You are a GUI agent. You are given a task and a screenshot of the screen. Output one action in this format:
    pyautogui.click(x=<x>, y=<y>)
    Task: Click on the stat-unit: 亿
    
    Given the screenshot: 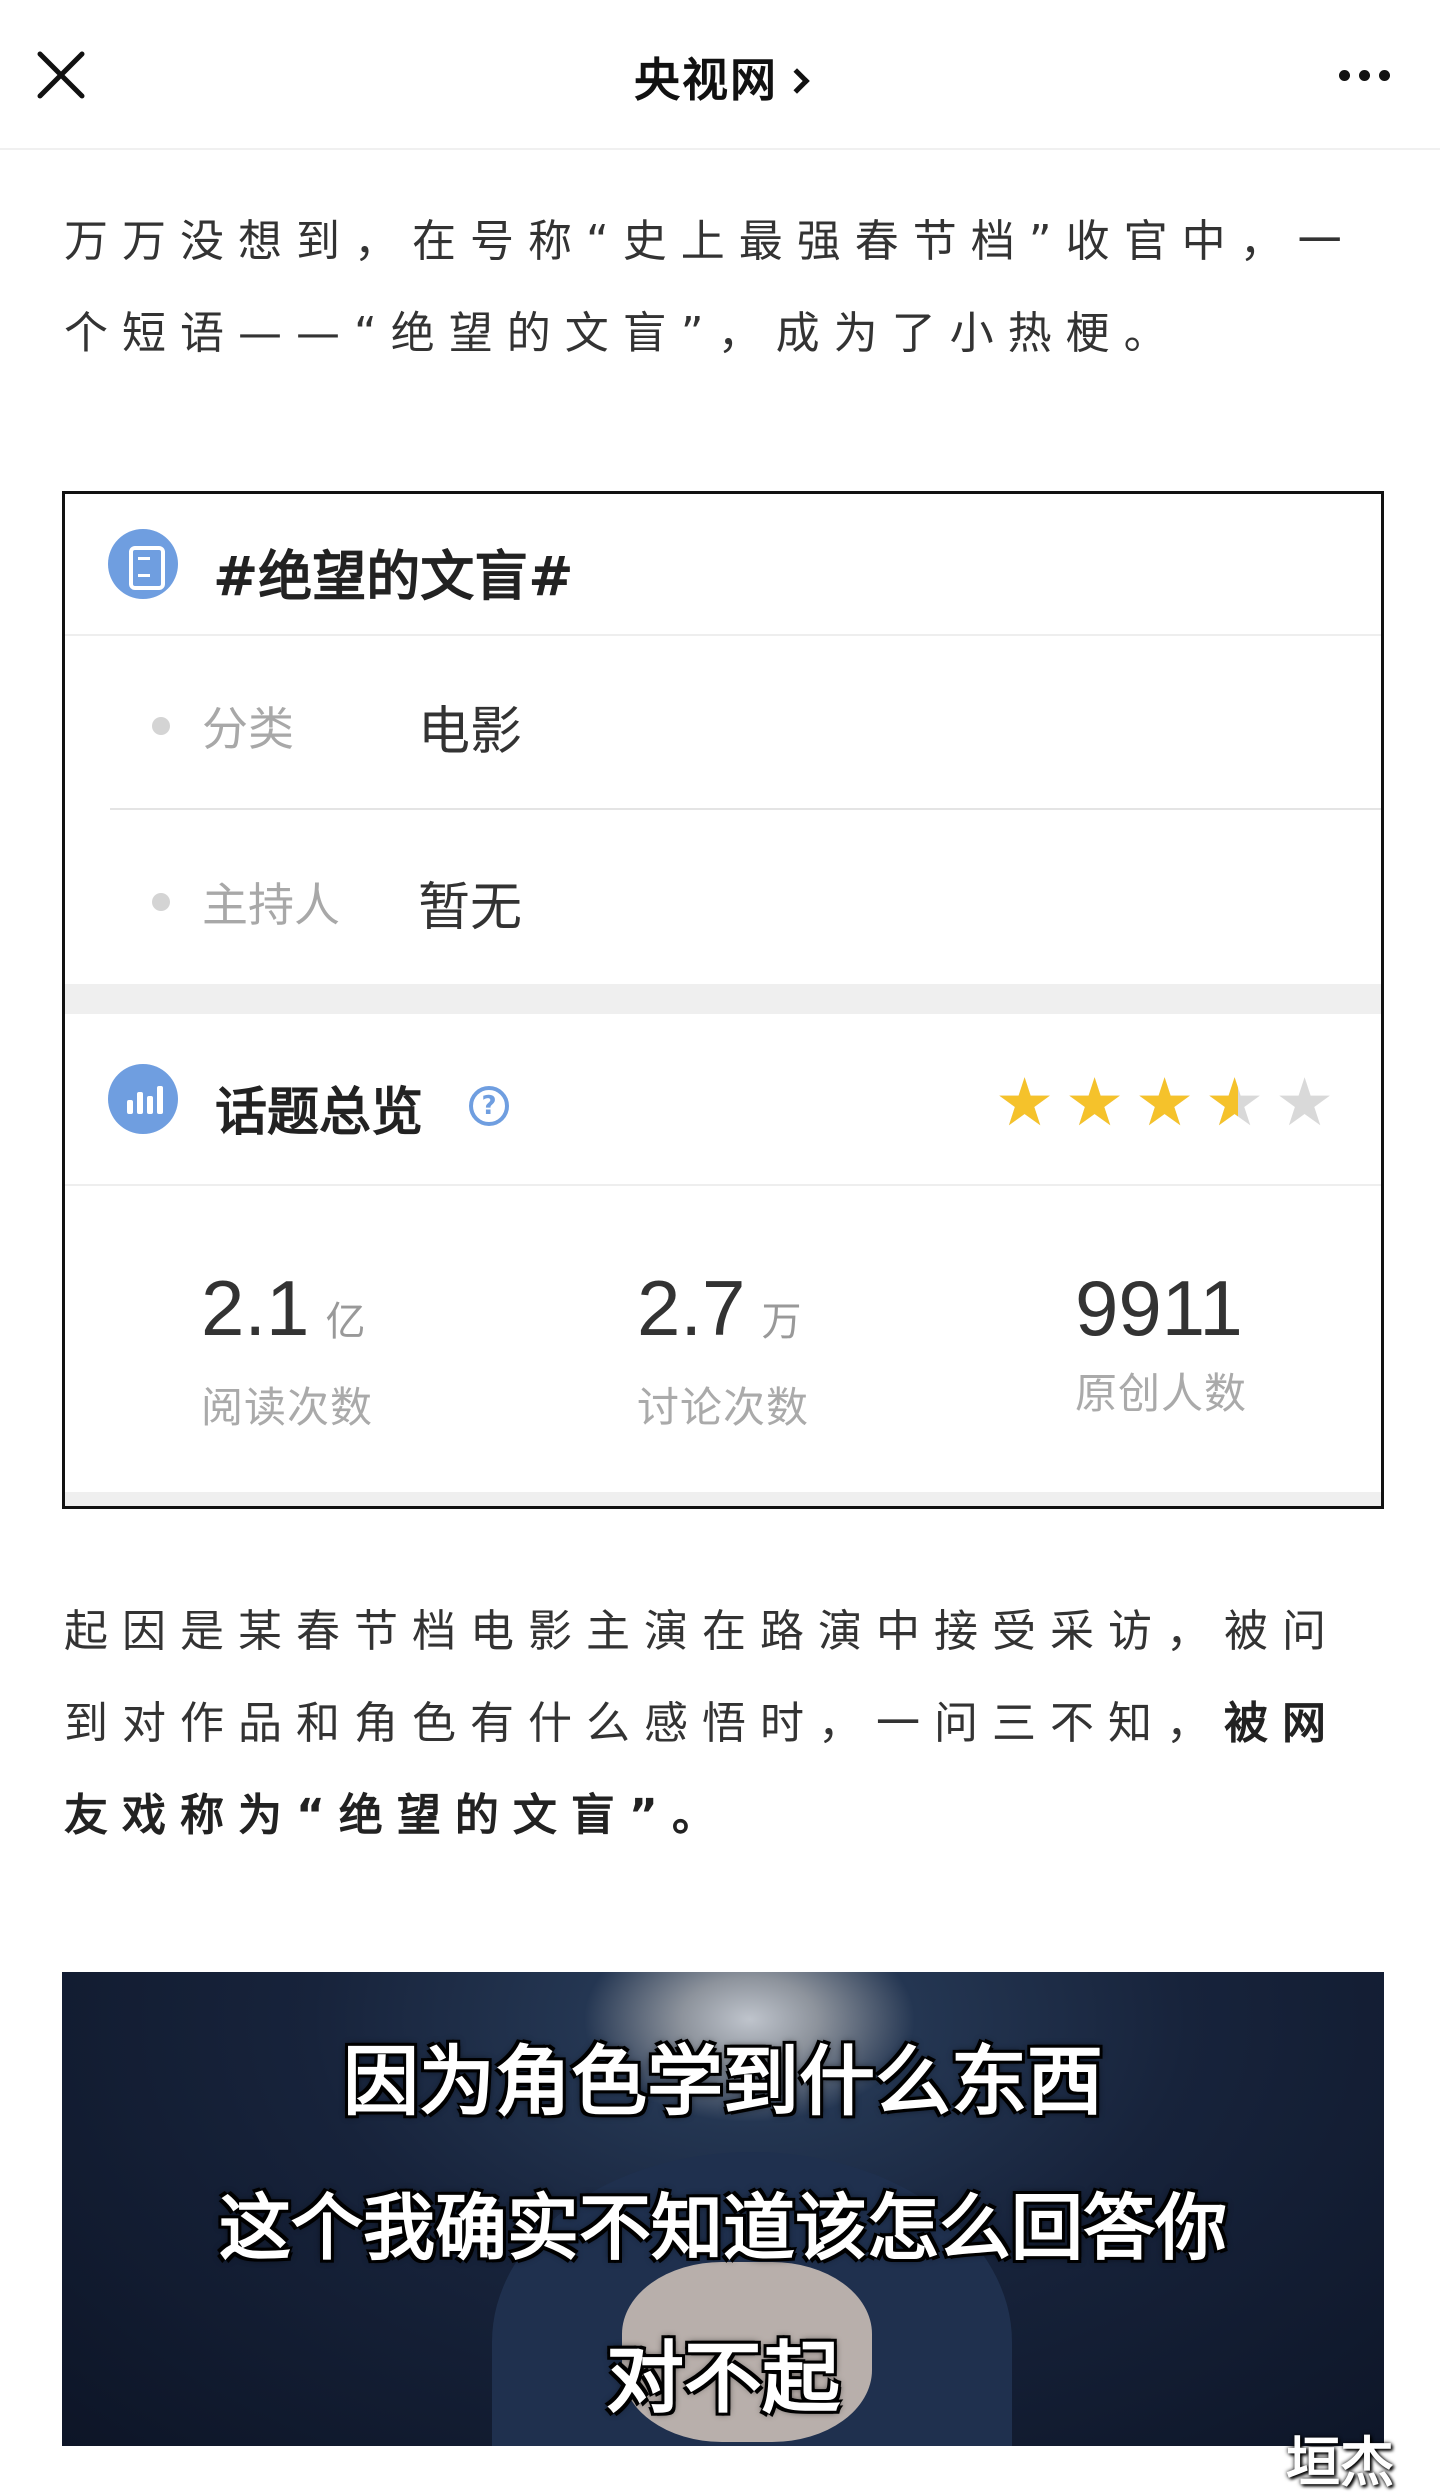 What is the action you would take?
    pyautogui.click(x=345, y=1322)
    